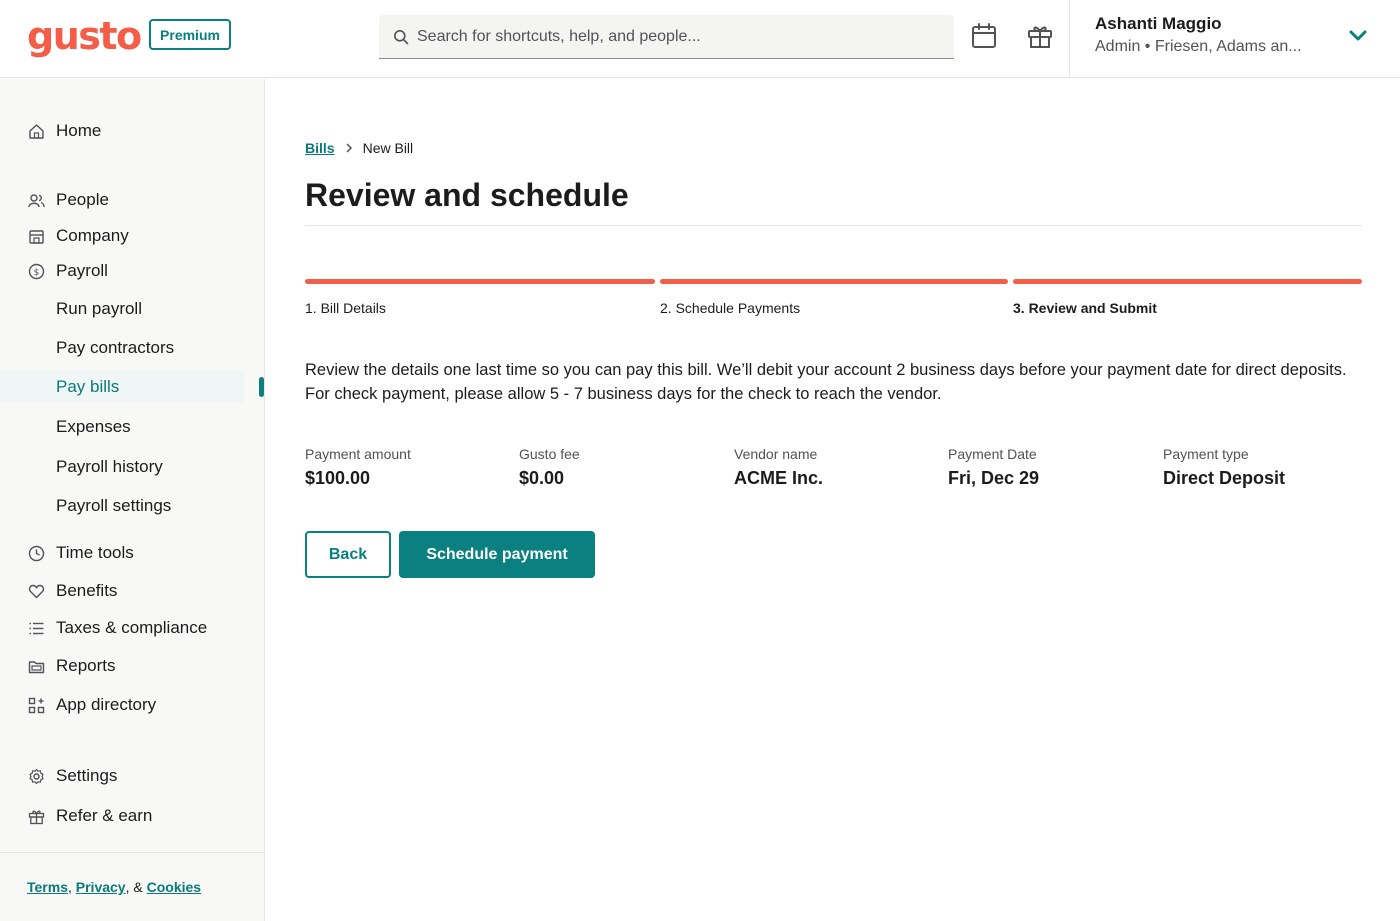 The width and height of the screenshot is (1400, 921). I want to click on chevron-down-icon, so click(1358, 36).